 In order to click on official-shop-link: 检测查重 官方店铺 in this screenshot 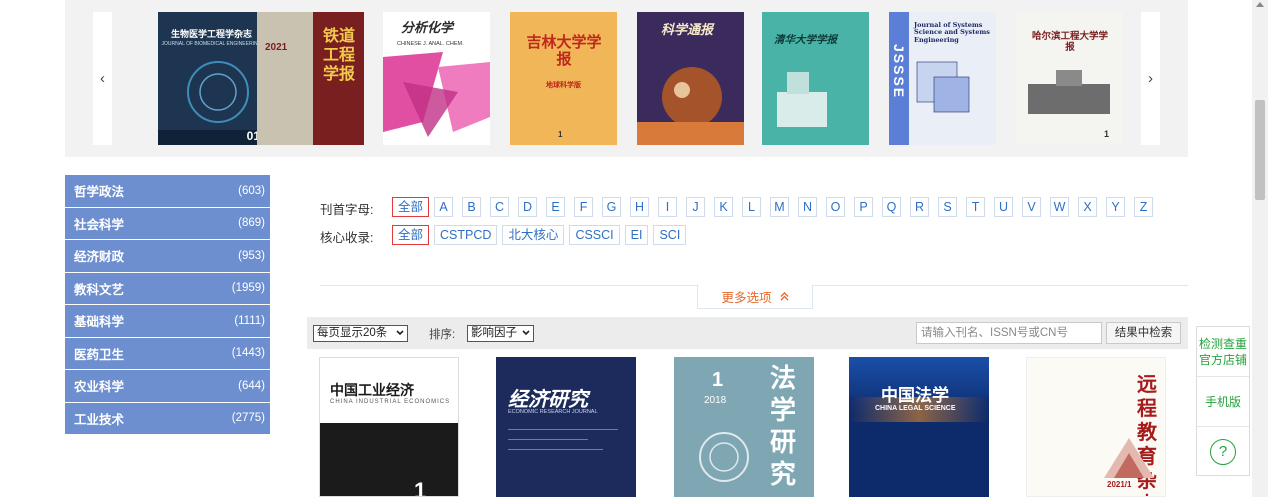, I will do `click(1223, 352)`.